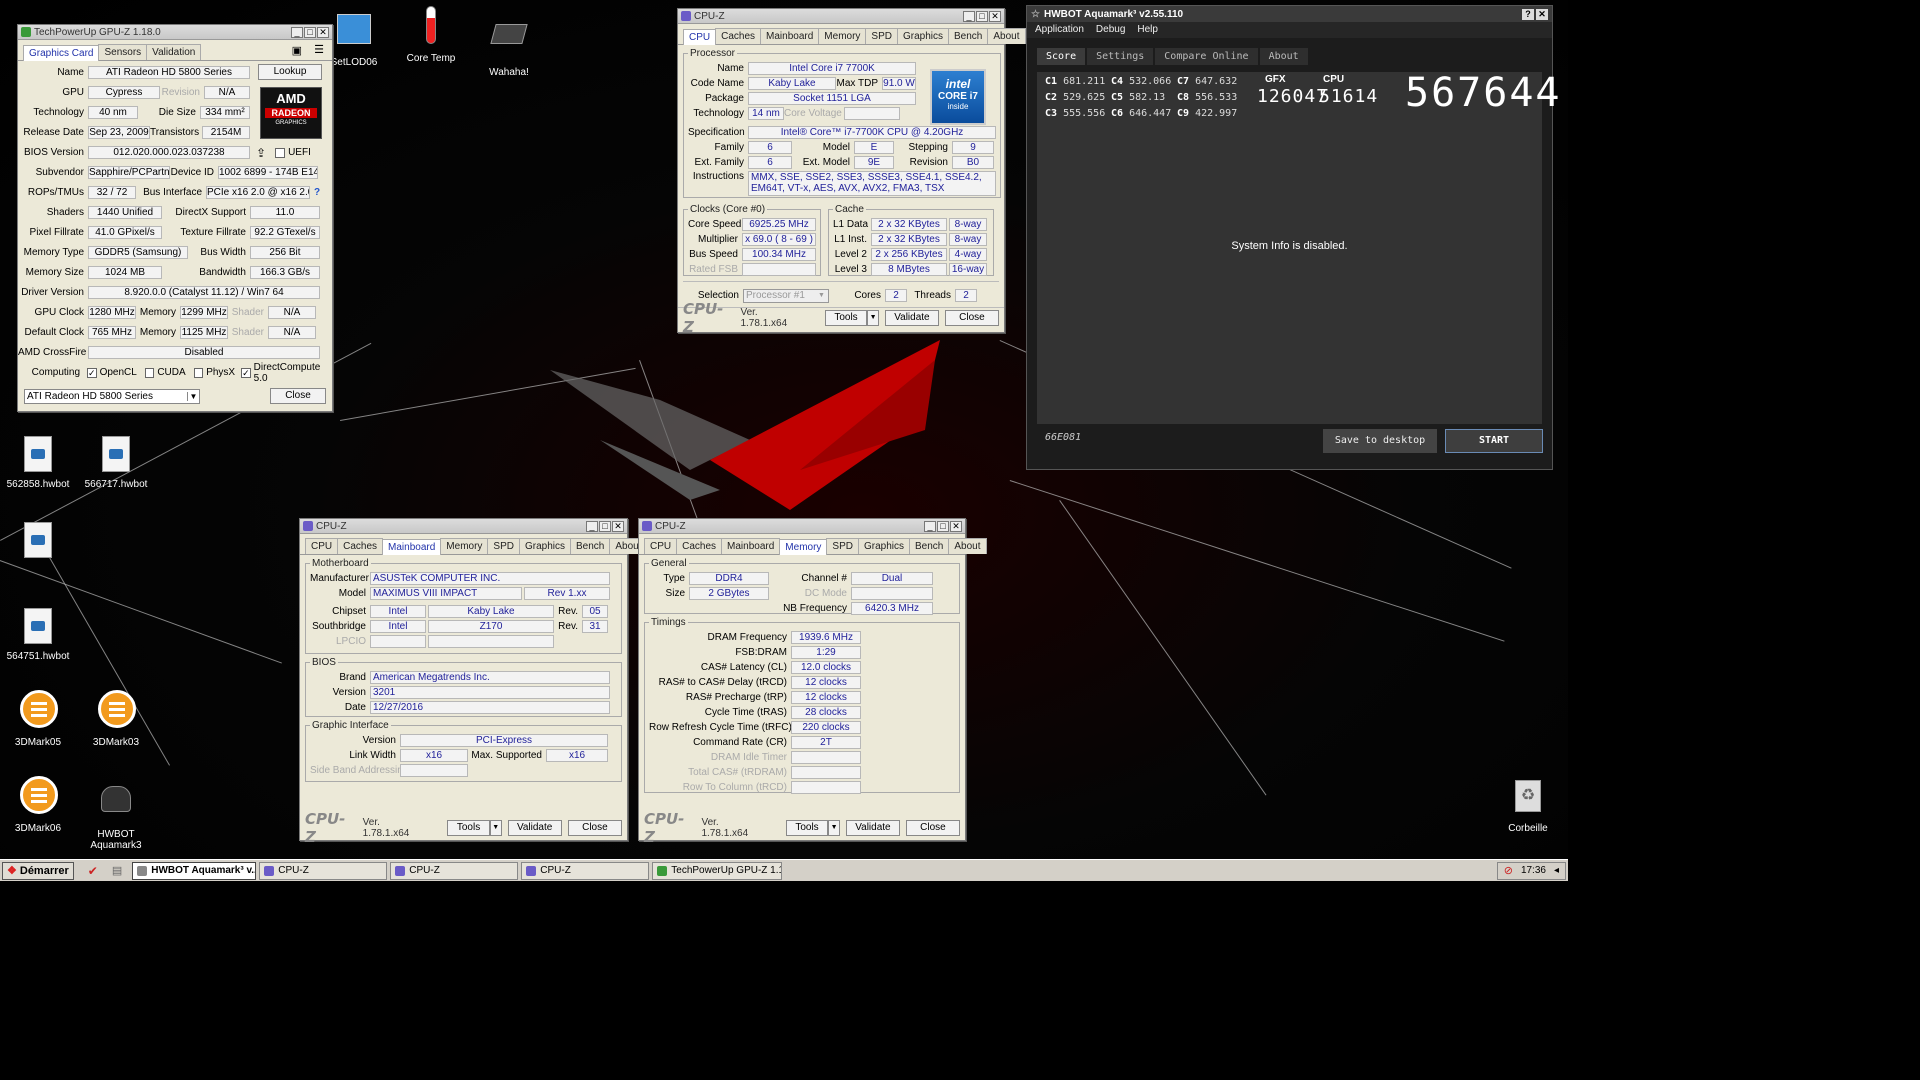 This screenshot has width=1920, height=1080. What do you see at coordinates (297, 50) in the screenshot?
I see `camera-icon: ▣` at bounding box center [297, 50].